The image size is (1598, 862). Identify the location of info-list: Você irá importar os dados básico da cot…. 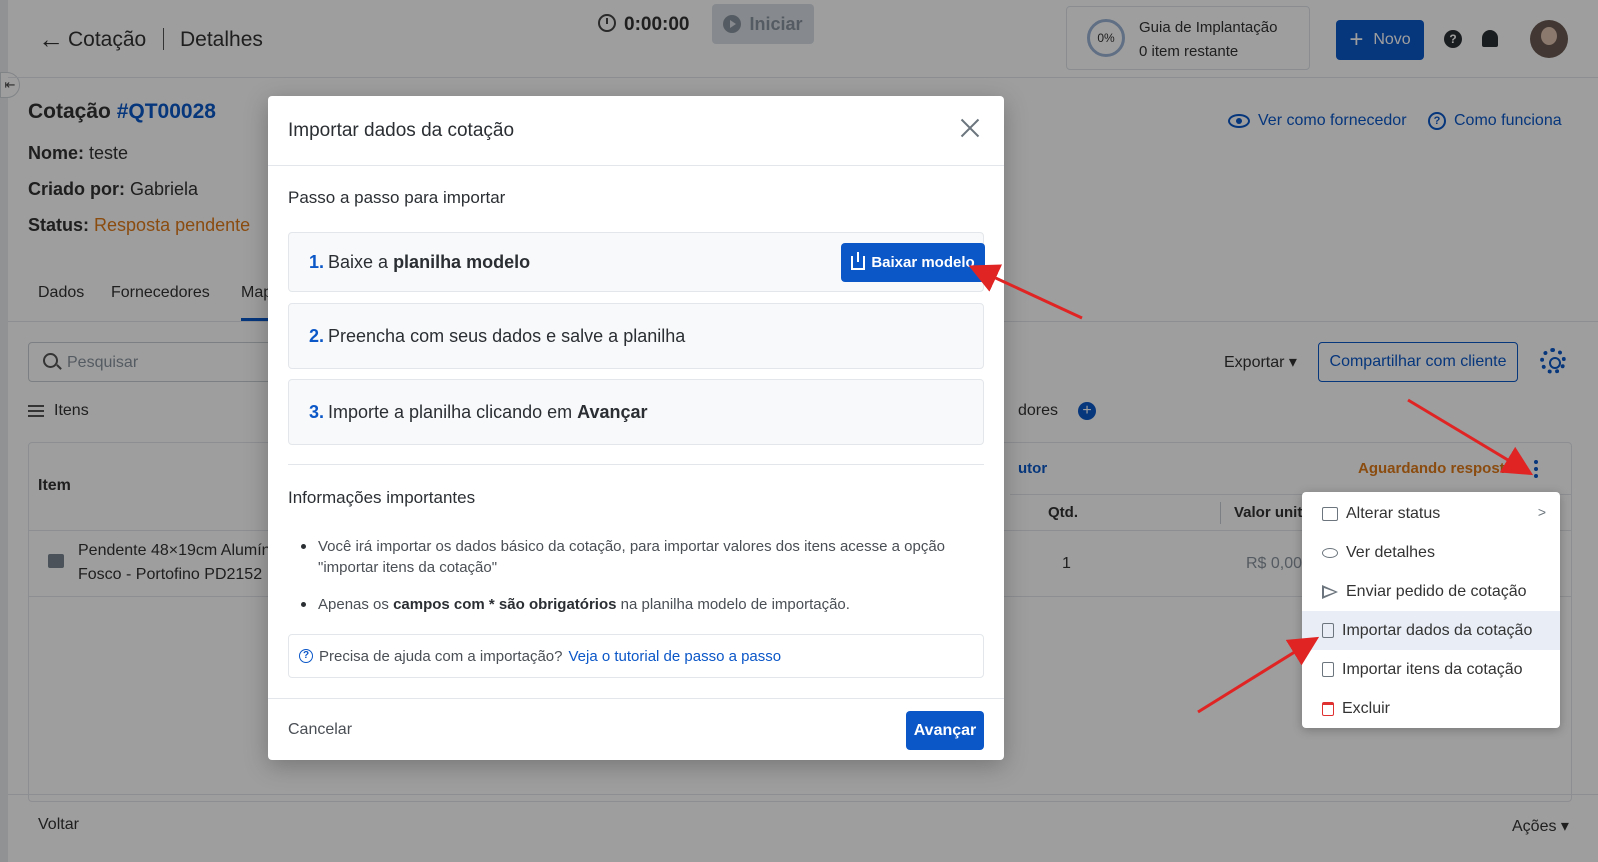
(628, 583).